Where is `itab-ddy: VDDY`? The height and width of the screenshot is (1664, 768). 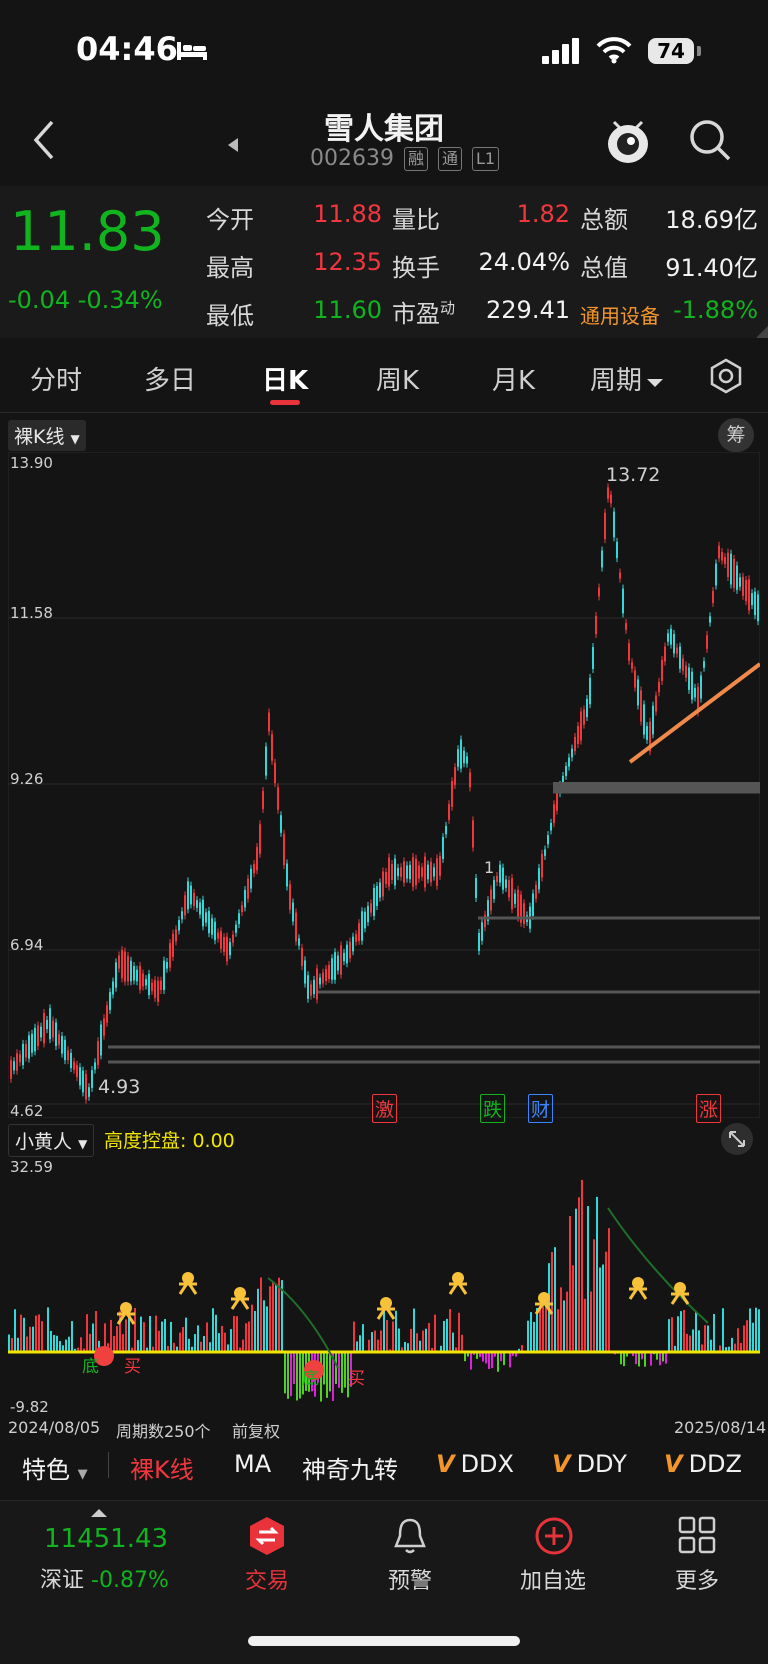
itab-ddy: VDDY is located at coordinates (589, 1464).